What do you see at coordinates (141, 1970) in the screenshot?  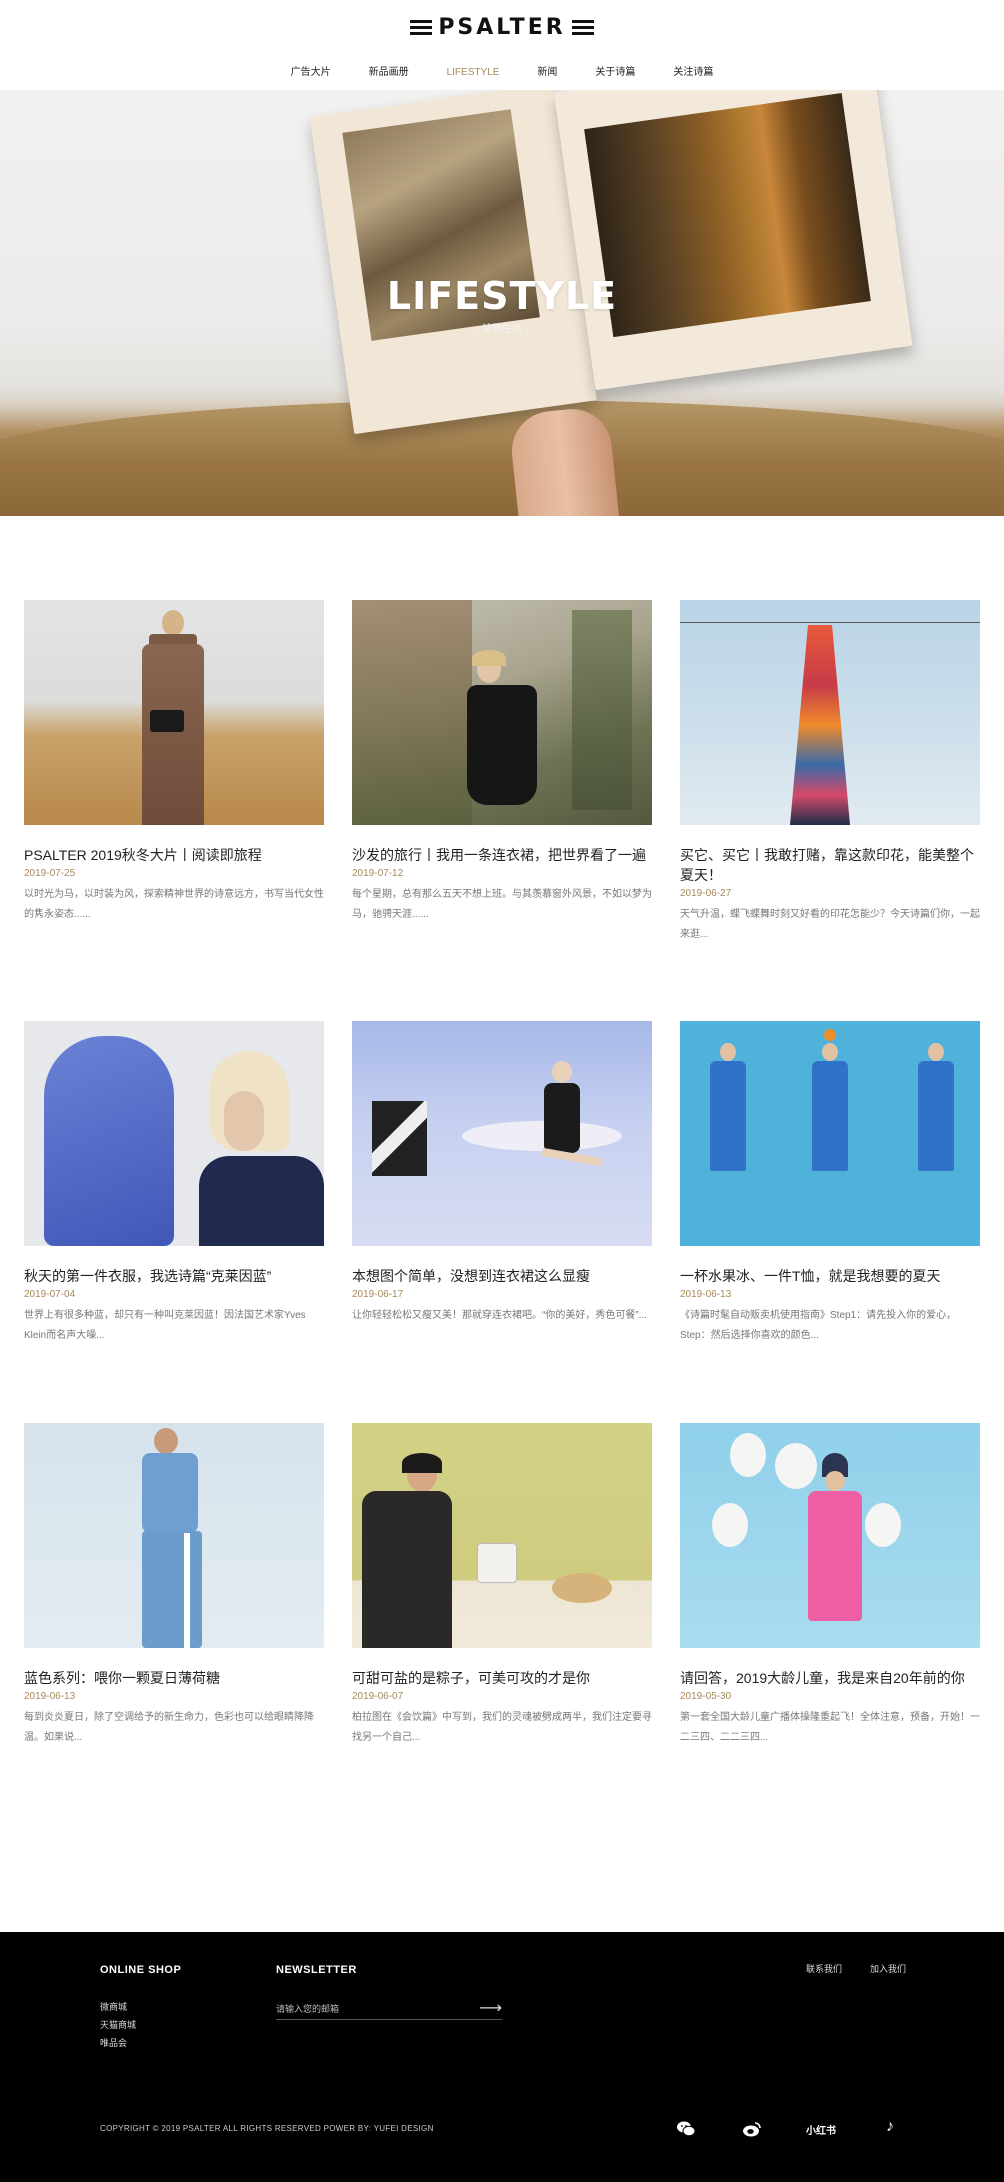 I see `online-shop-title: ONLINE SHOP` at bounding box center [141, 1970].